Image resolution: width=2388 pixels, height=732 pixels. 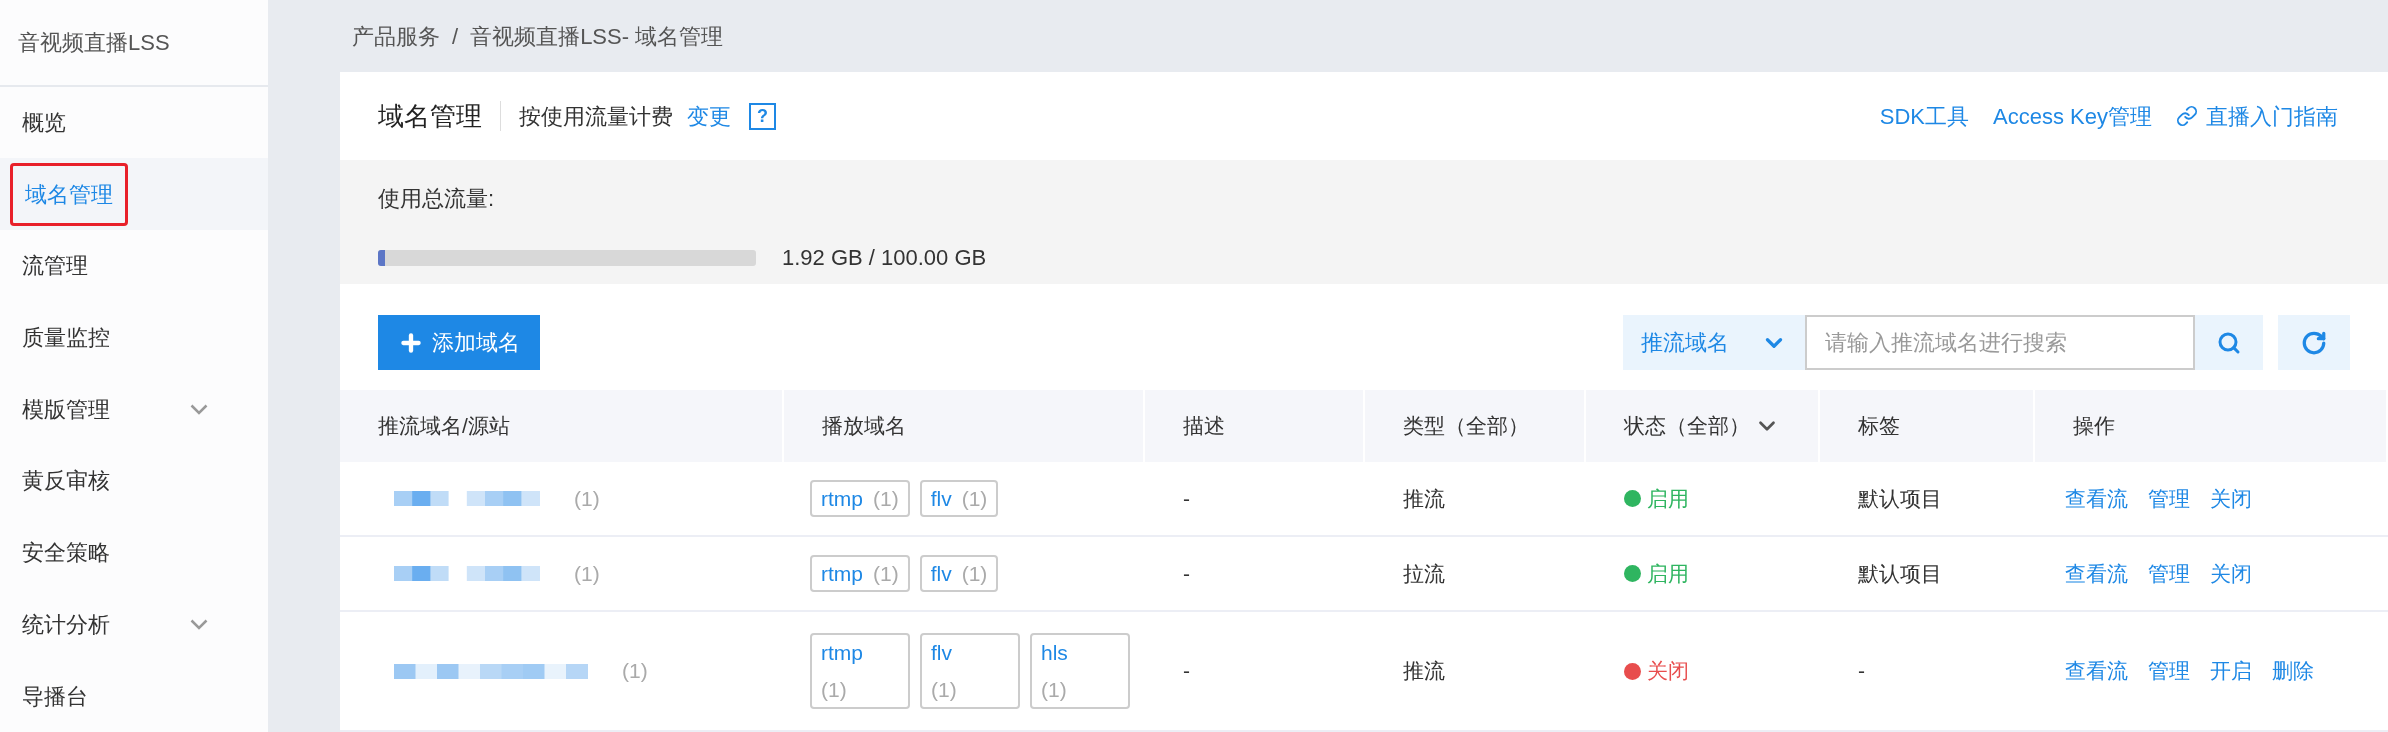 What do you see at coordinates (437, 199) in the screenshot?
I see `usage-label: 使用总流量:` at bounding box center [437, 199].